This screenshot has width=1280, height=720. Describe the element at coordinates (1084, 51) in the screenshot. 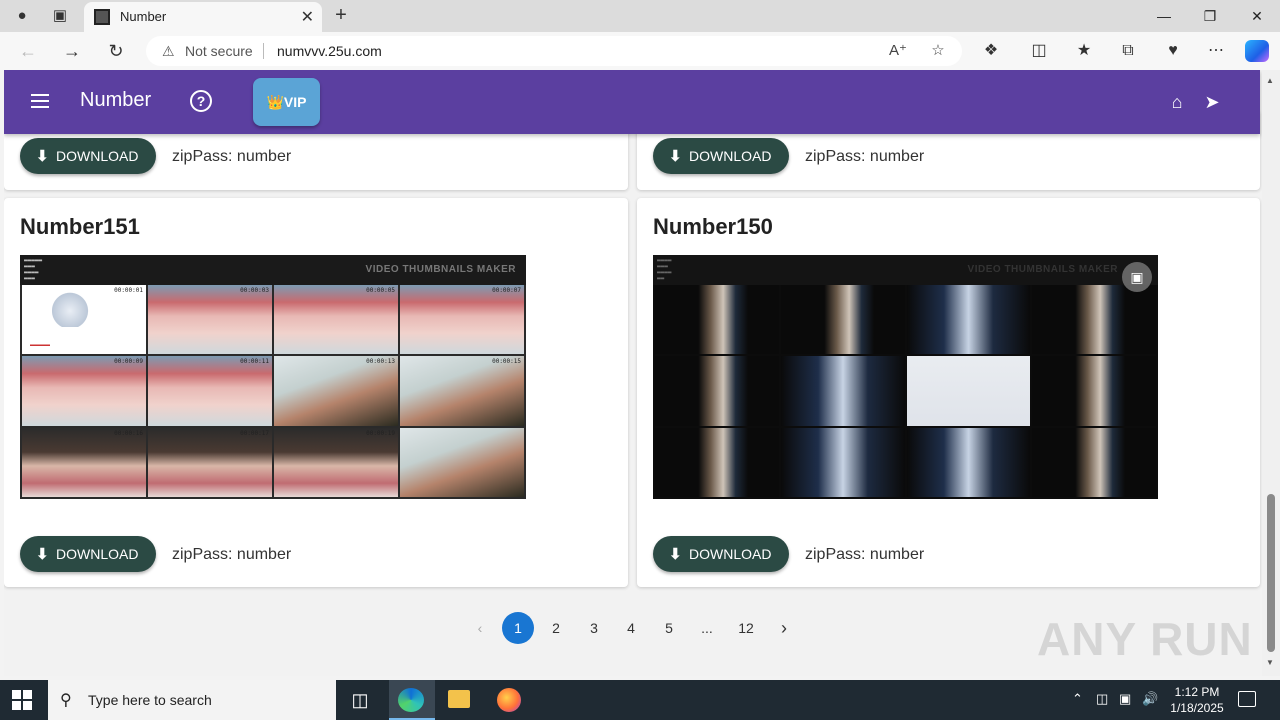

I see `favorites-icon: ★` at that location.